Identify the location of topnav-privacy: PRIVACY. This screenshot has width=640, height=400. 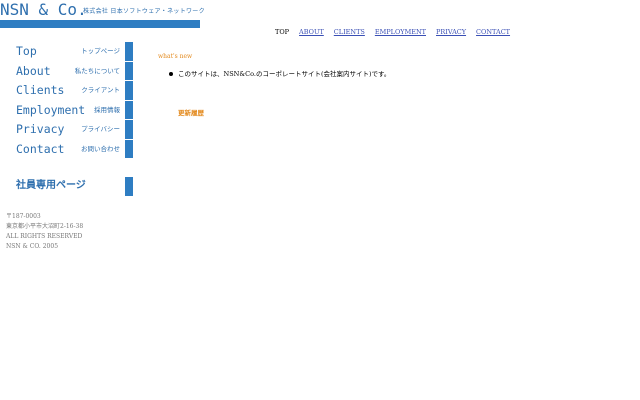
(451, 32).